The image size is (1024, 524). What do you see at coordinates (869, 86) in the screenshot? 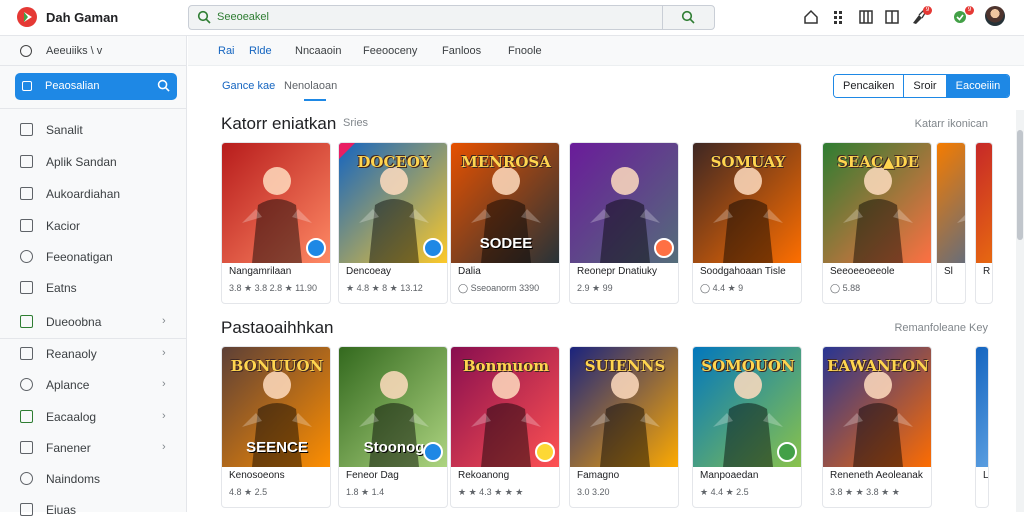
I see `sort-option: Pencaiken` at bounding box center [869, 86].